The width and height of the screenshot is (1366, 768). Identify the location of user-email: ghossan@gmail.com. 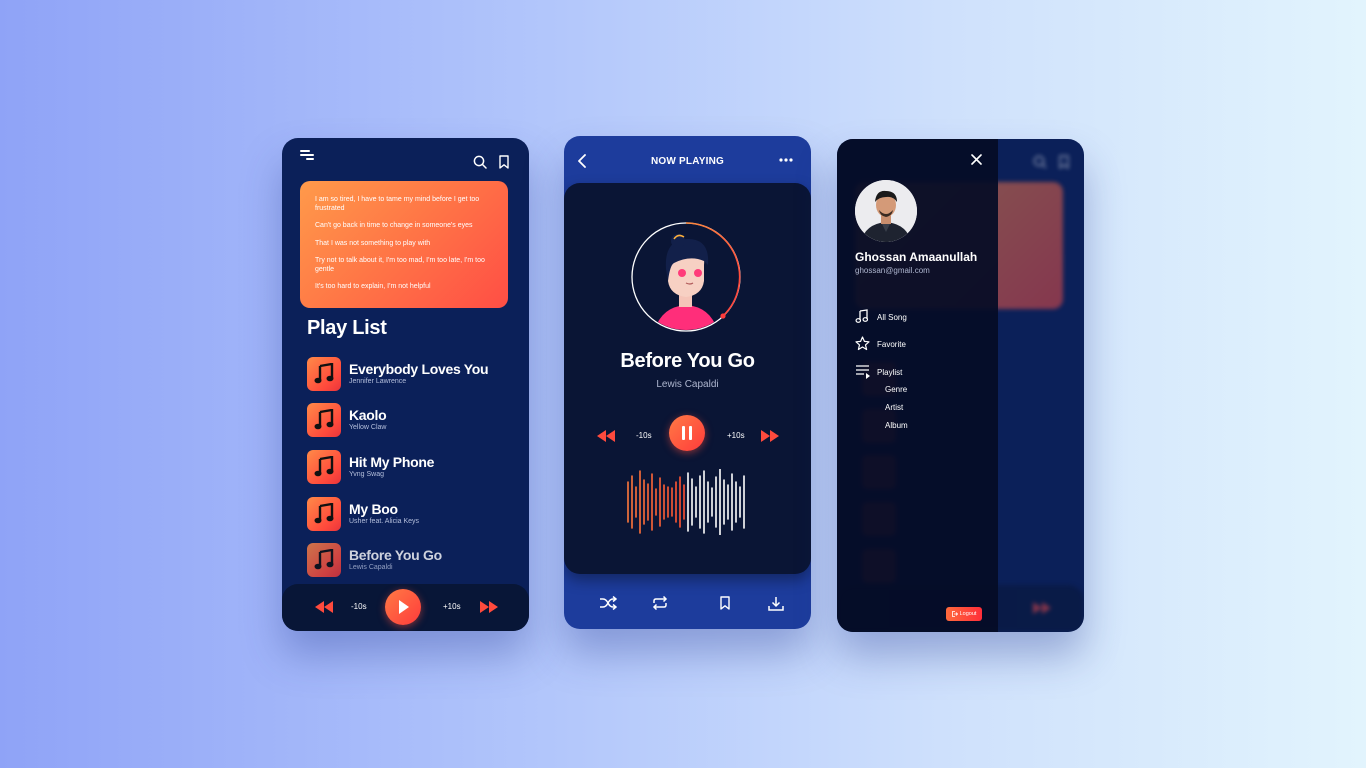
(892, 270).